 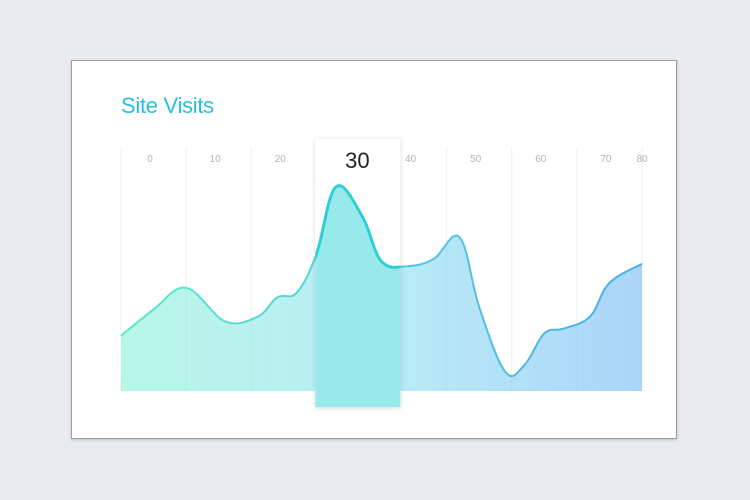 What do you see at coordinates (541, 159) in the screenshot?
I see `x-tick-label-60: 60` at bounding box center [541, 159].